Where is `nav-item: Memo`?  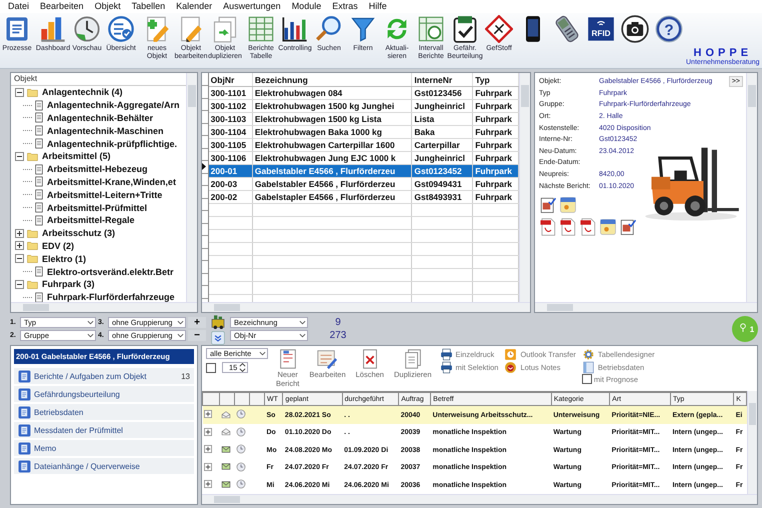 nav-item: Memo is located at coordinates (104, 448).